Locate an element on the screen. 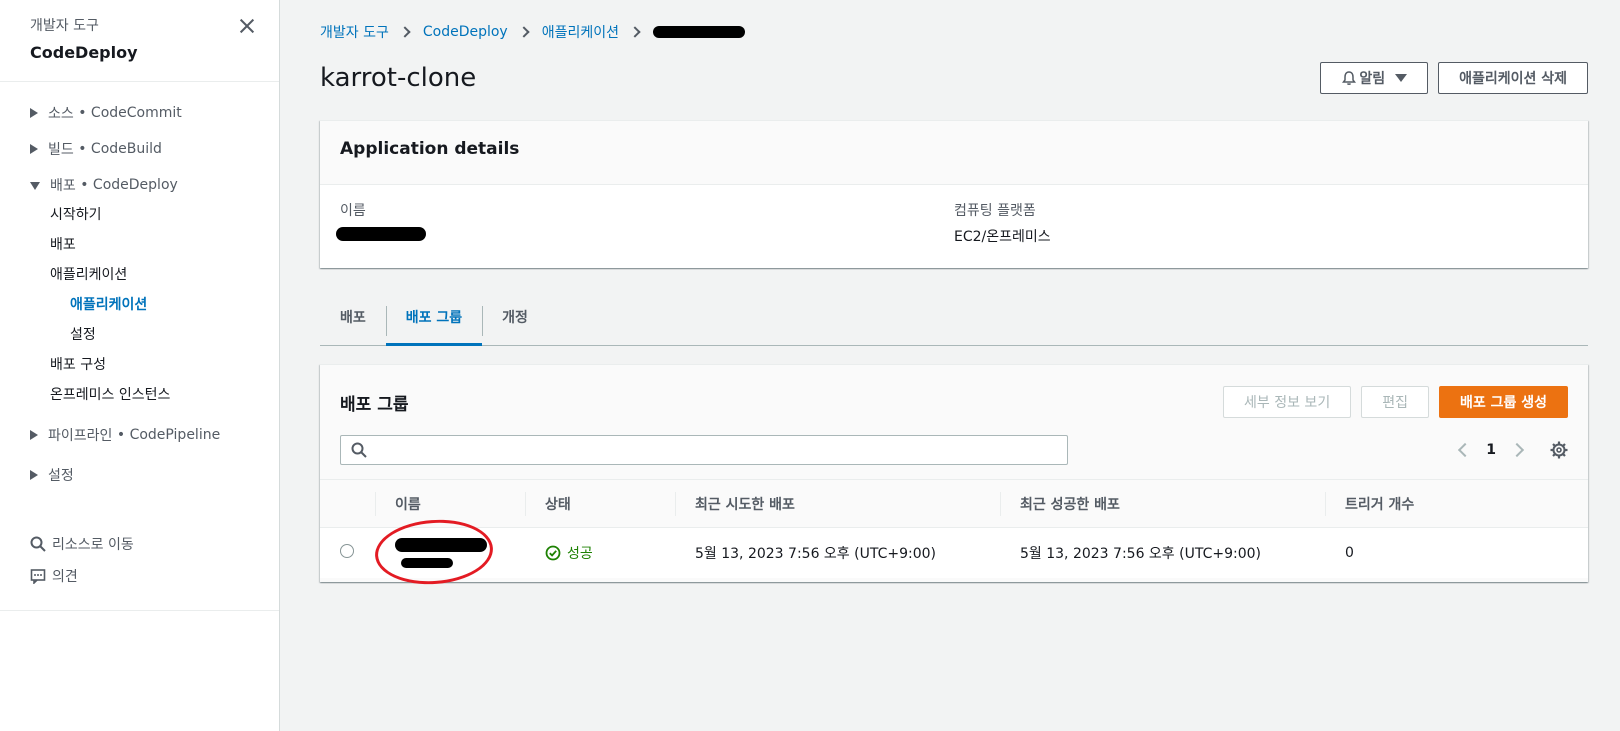  trigger-count-cell: 0 is located at coordinates (1456, 552).